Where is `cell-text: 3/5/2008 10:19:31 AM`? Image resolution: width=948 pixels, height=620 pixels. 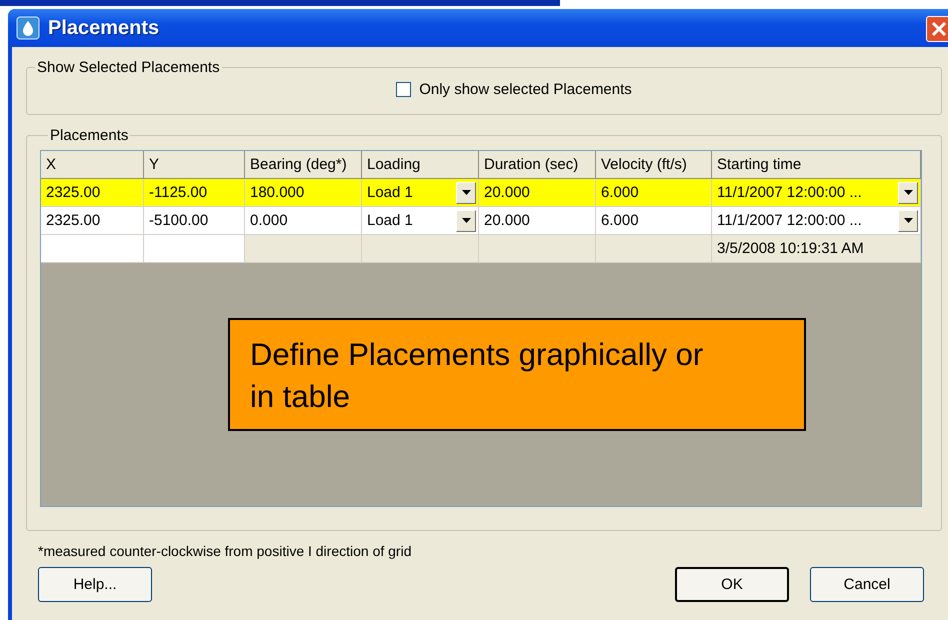 cell-text: 3/5/2008 10:19:31 AM is located at coordinates (791, 248).